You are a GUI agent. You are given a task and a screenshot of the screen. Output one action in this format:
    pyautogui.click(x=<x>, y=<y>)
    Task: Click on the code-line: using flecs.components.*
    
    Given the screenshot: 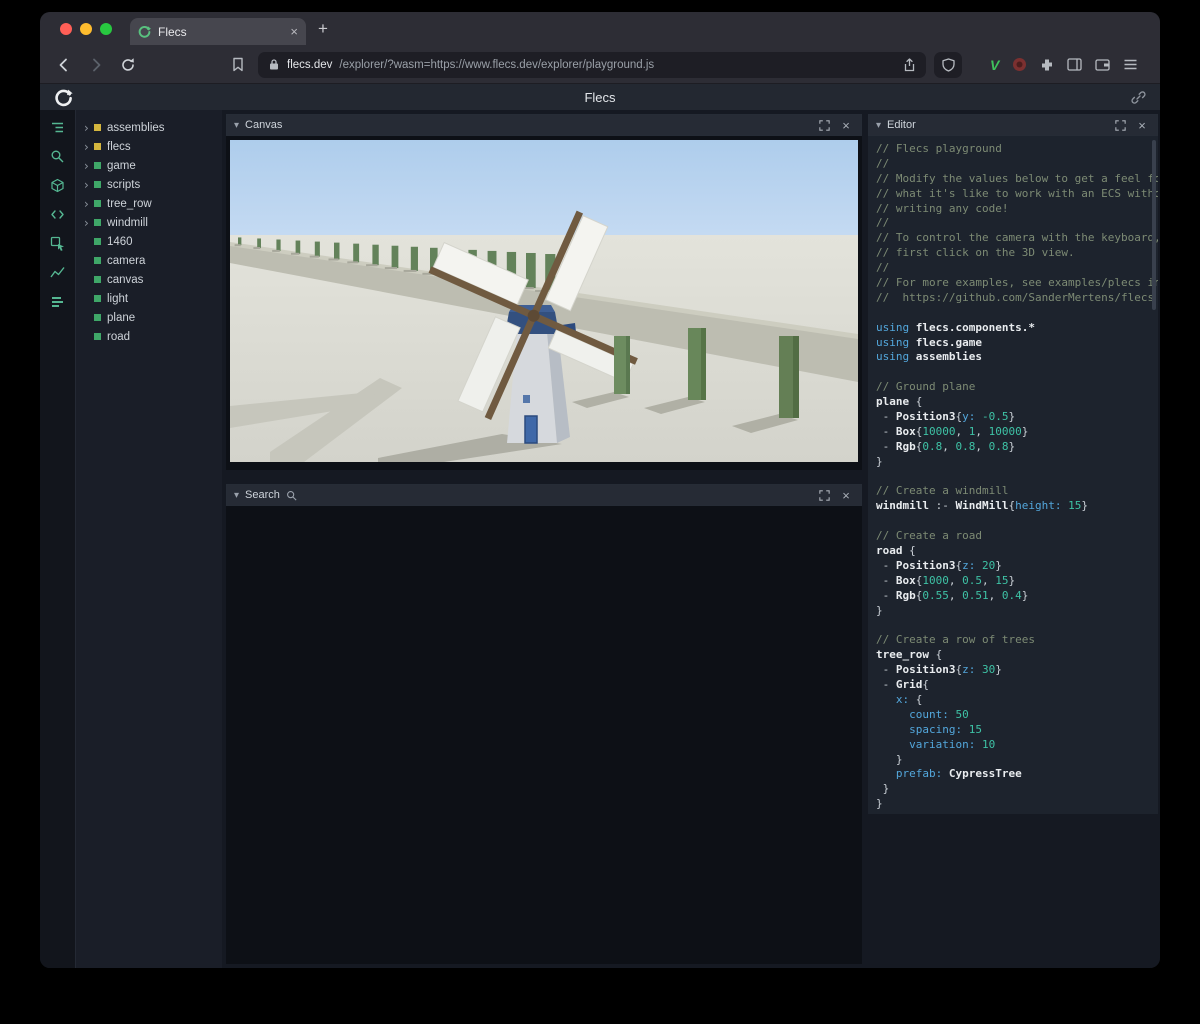 What is the action you would take?
    pyautogui.click(x=955, y=327)
    